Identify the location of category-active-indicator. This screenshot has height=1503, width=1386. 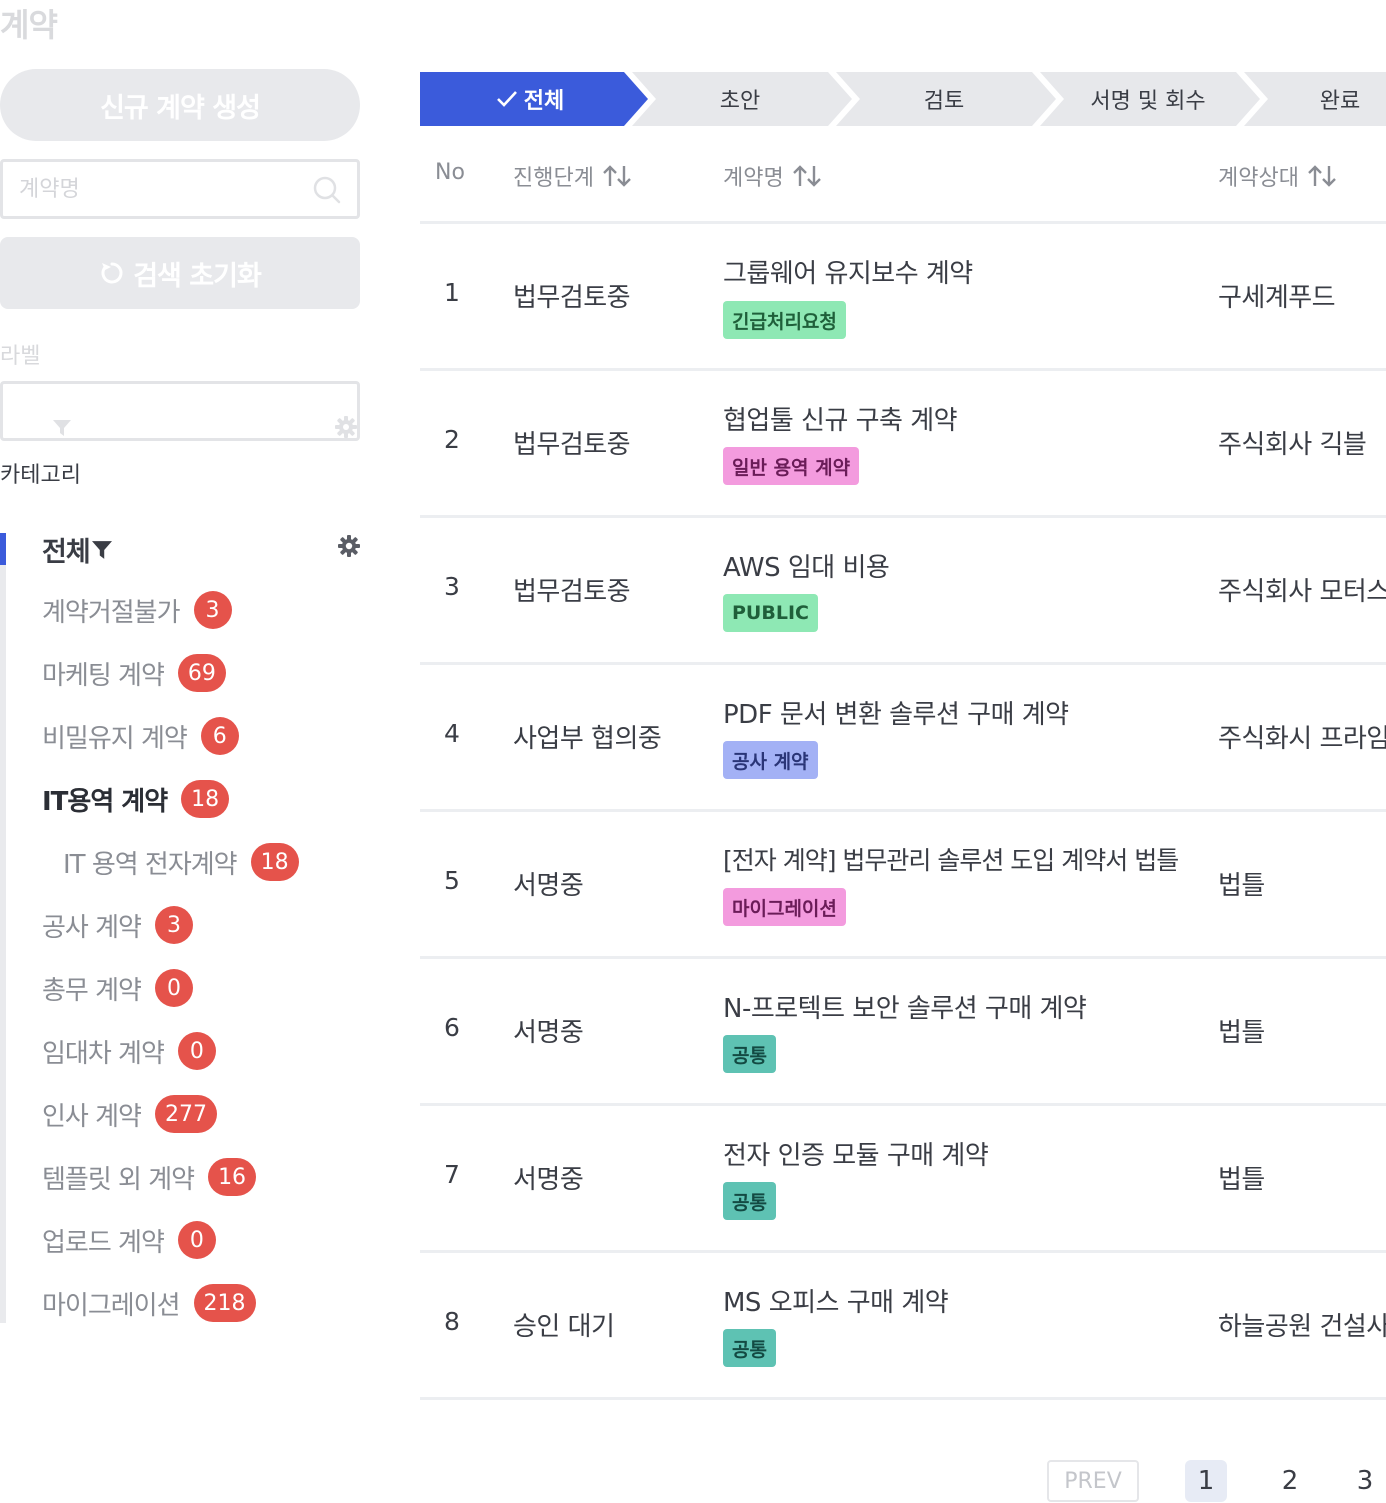
(3, 549).